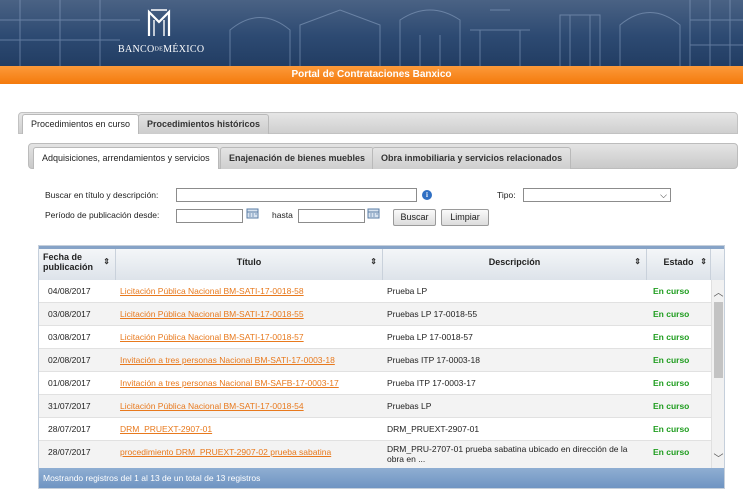  Describe the element at coordinates (68, 267) in the screenshot. I see `header-date-line2: publicación` at that location.